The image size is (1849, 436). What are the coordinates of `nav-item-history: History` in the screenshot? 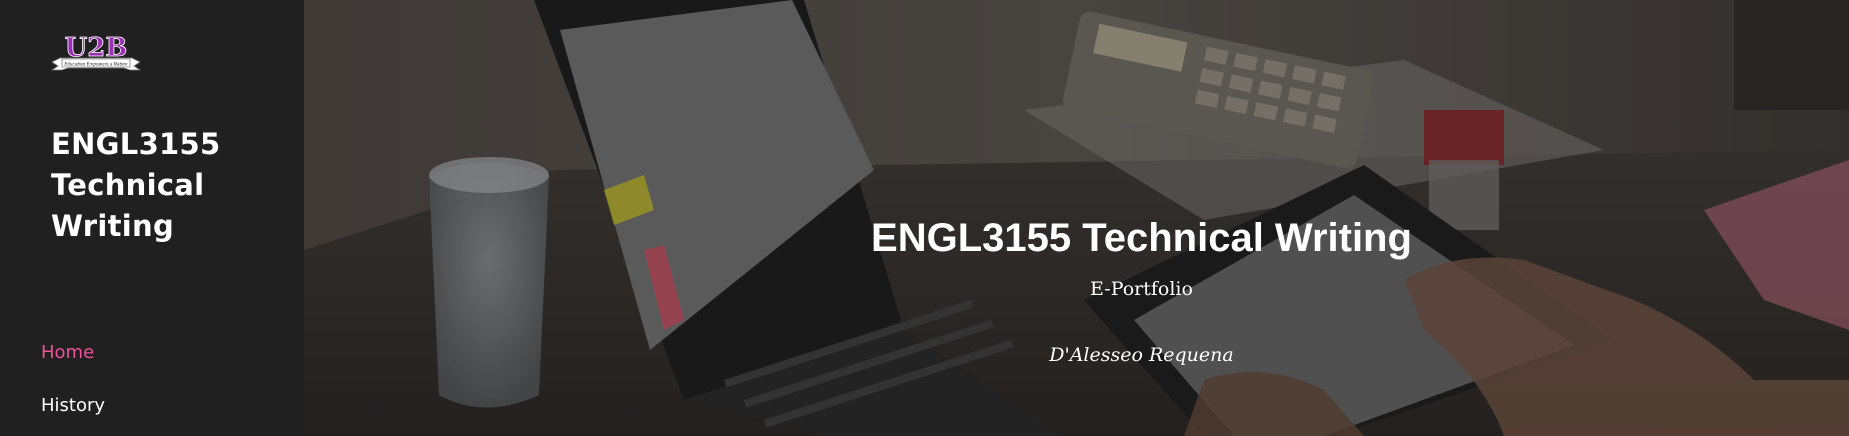 It's located at (73, 413).